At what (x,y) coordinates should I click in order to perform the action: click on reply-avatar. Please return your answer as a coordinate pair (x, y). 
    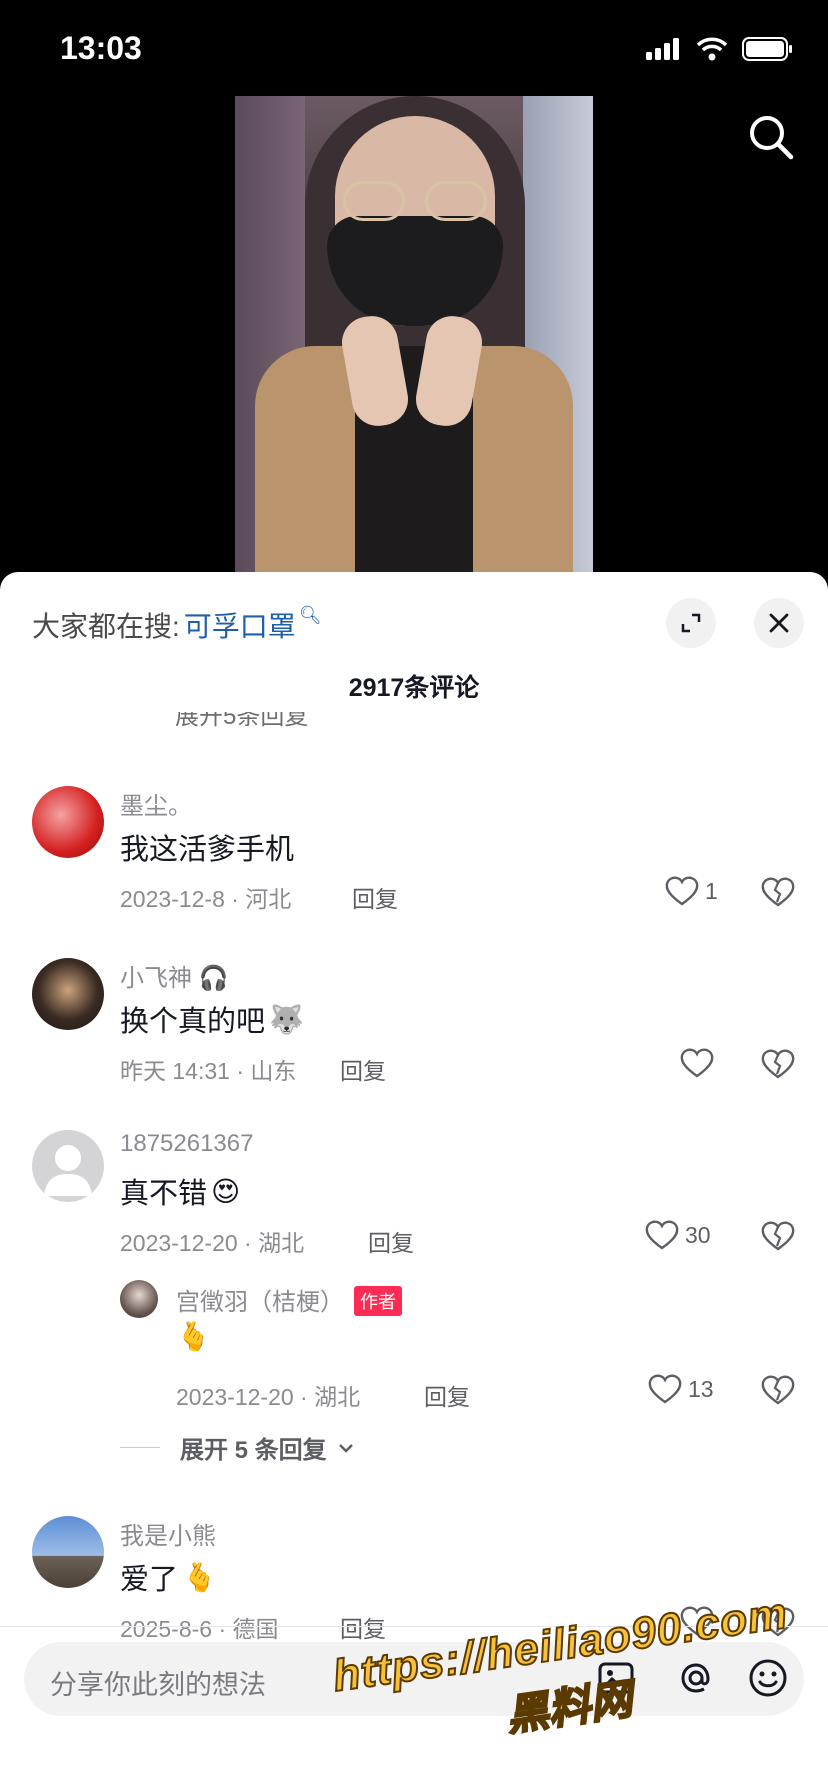
    Looking at the image, I should click on (139, 1299).